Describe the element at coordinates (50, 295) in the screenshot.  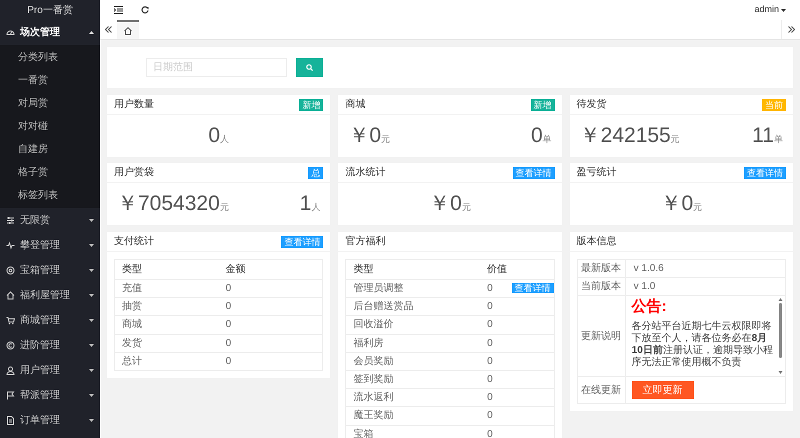
I see `sidebar-menu-item: 福利屋管理` at that location.